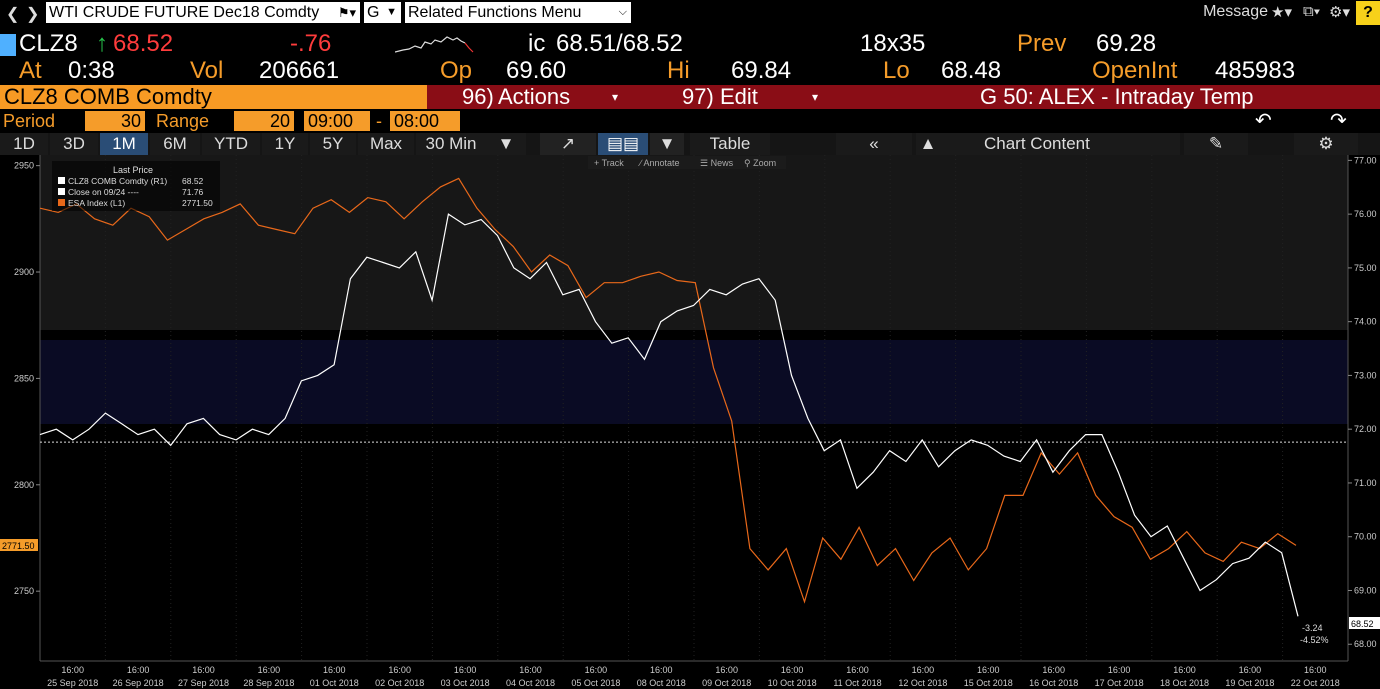 Image resolution: width=1380 pixels, height=689 pixels. What do you see at coordinates (478, 96) in the screenshot?
I see `actions-number: 96)` at bounding box center [478, 96].